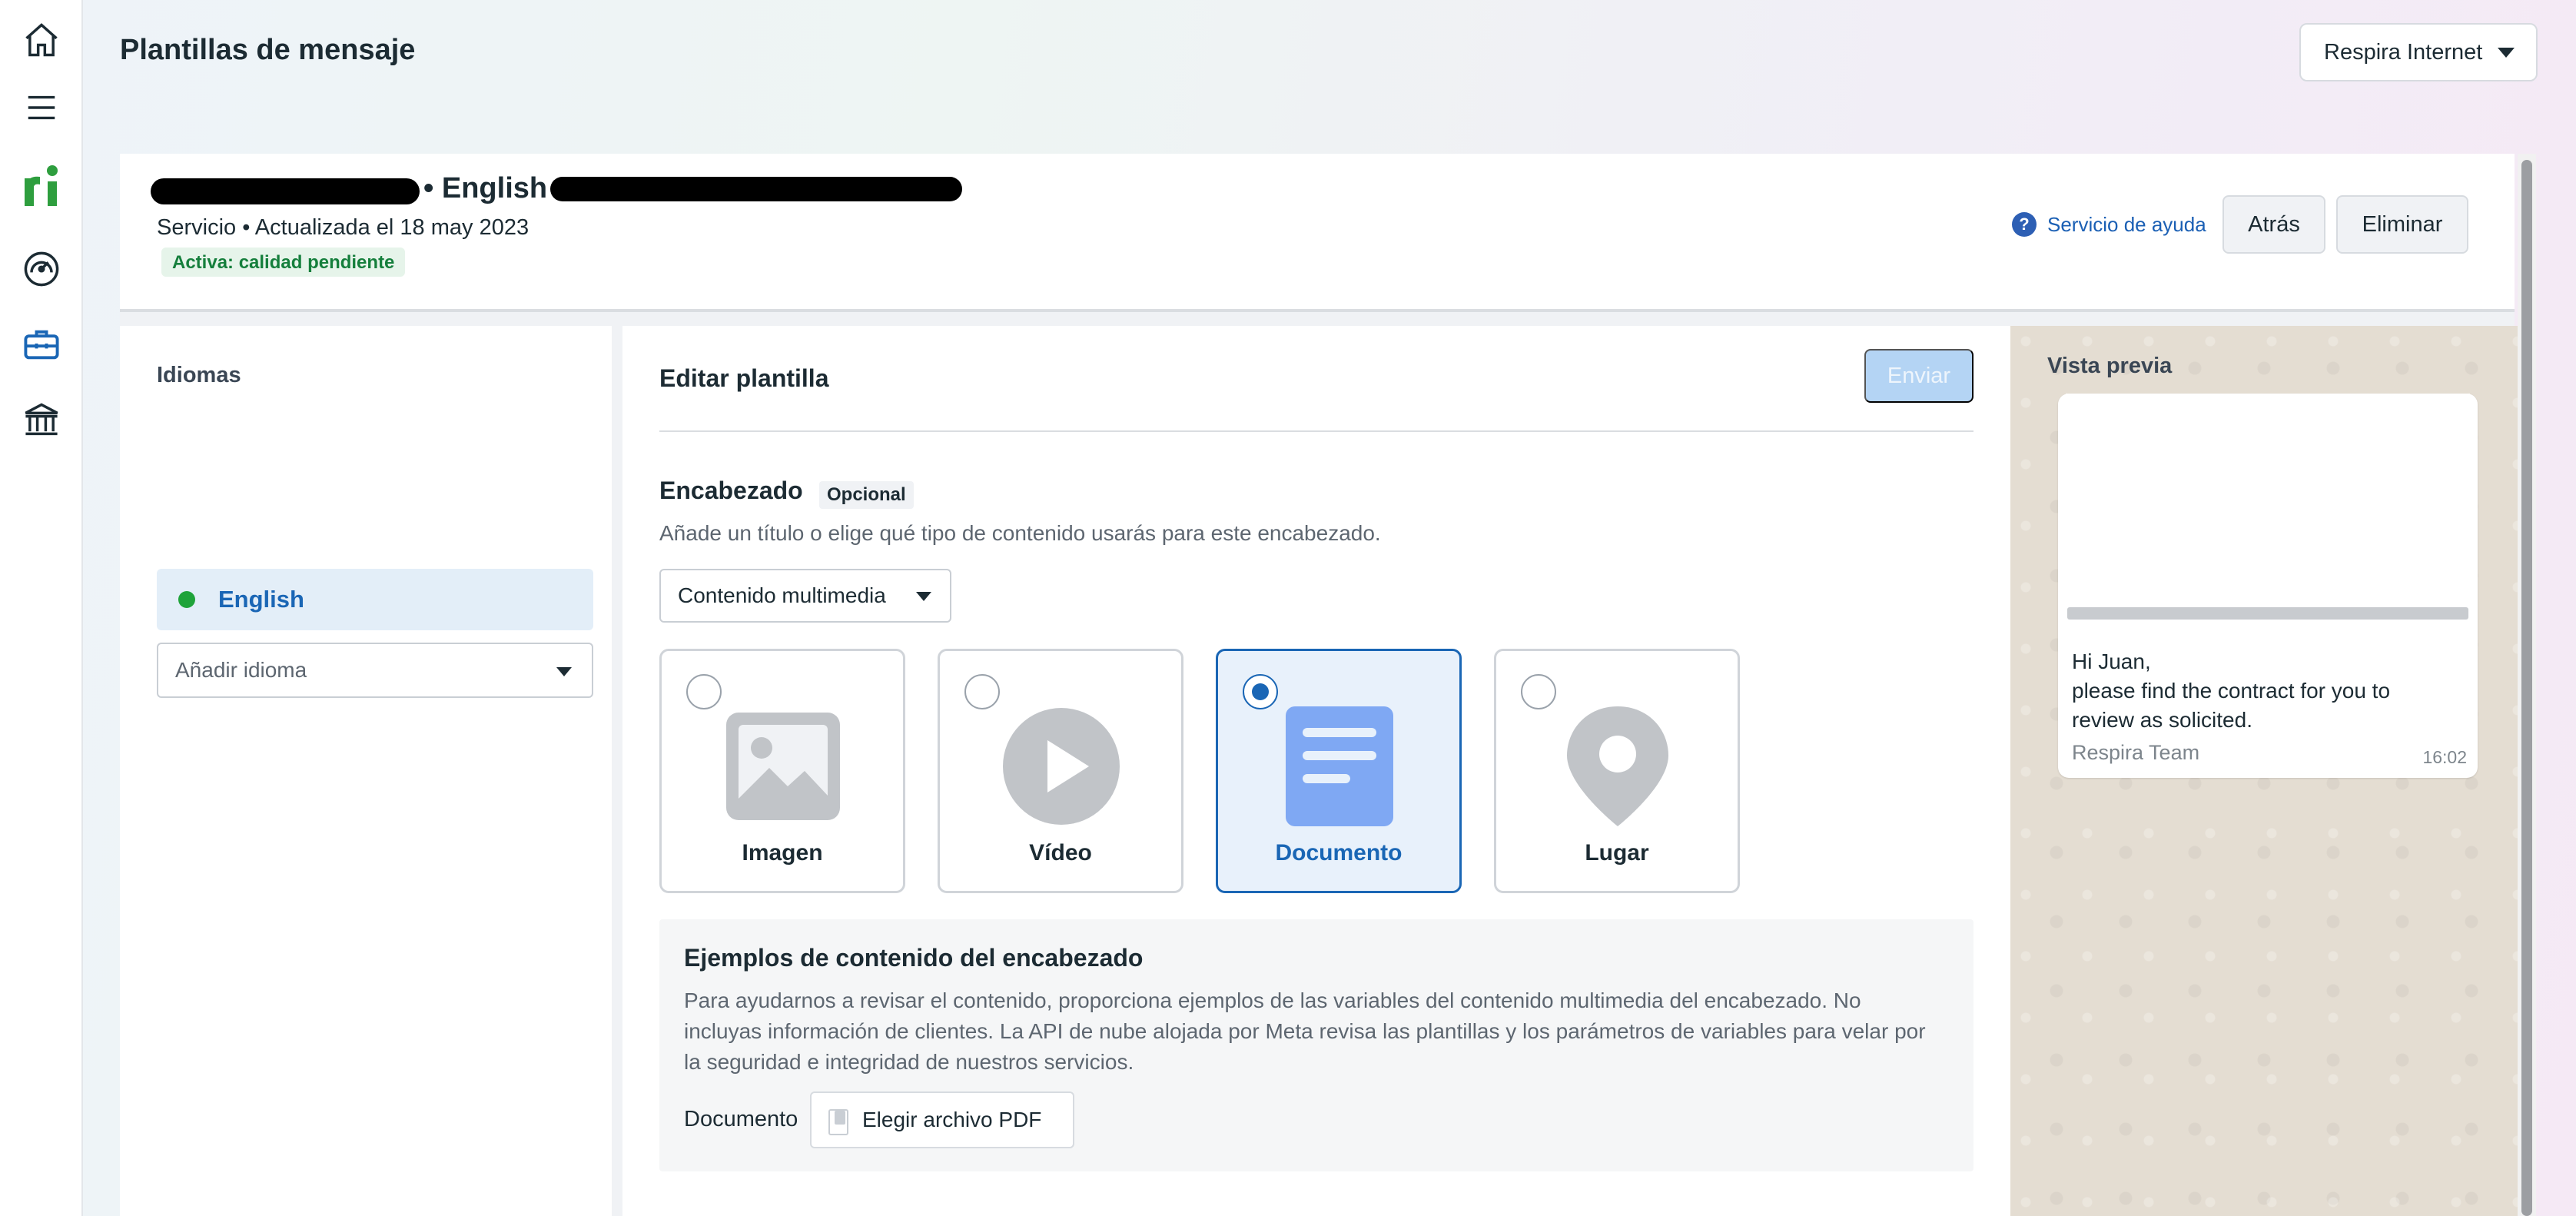  I want to click on left-nav-rail, so click(41, 608).